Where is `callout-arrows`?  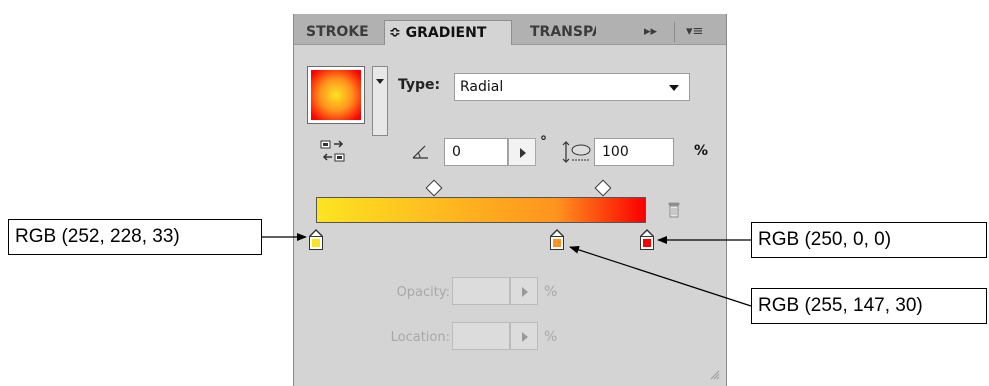
callout-arrows is located at coordinates (507, 270).